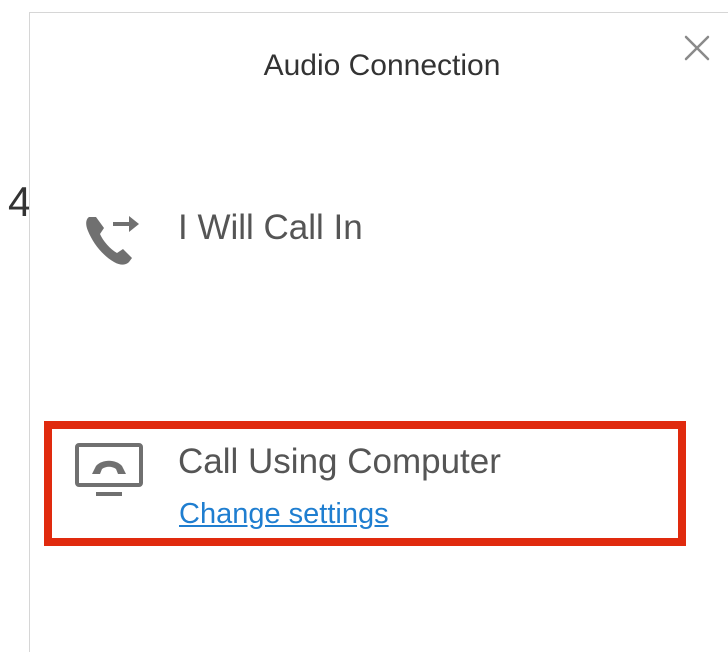 This screenshot has width=728, height=652. What do you see at coordinates (109, 236) in the screenshot?
I see `phone-call-in-icon` at bounding box center [109, 236].